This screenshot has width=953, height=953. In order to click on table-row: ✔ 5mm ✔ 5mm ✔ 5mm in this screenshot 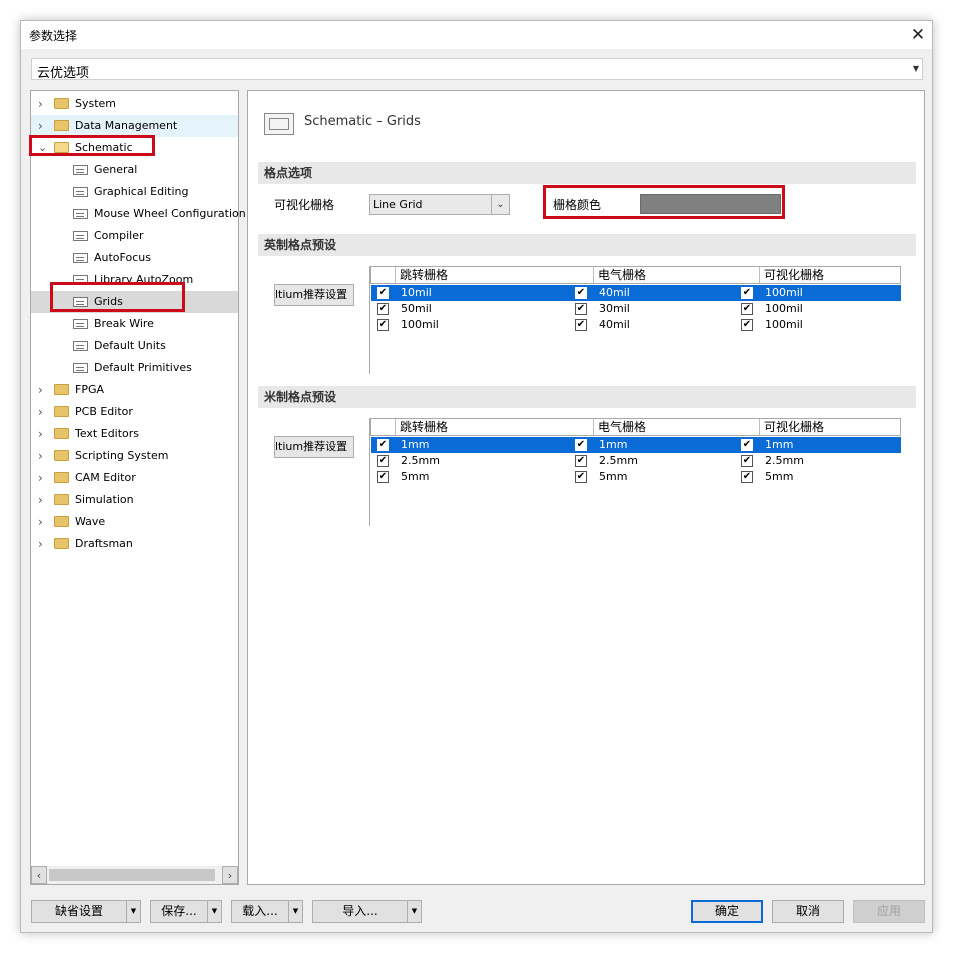, I will do `click(636, 477)`.